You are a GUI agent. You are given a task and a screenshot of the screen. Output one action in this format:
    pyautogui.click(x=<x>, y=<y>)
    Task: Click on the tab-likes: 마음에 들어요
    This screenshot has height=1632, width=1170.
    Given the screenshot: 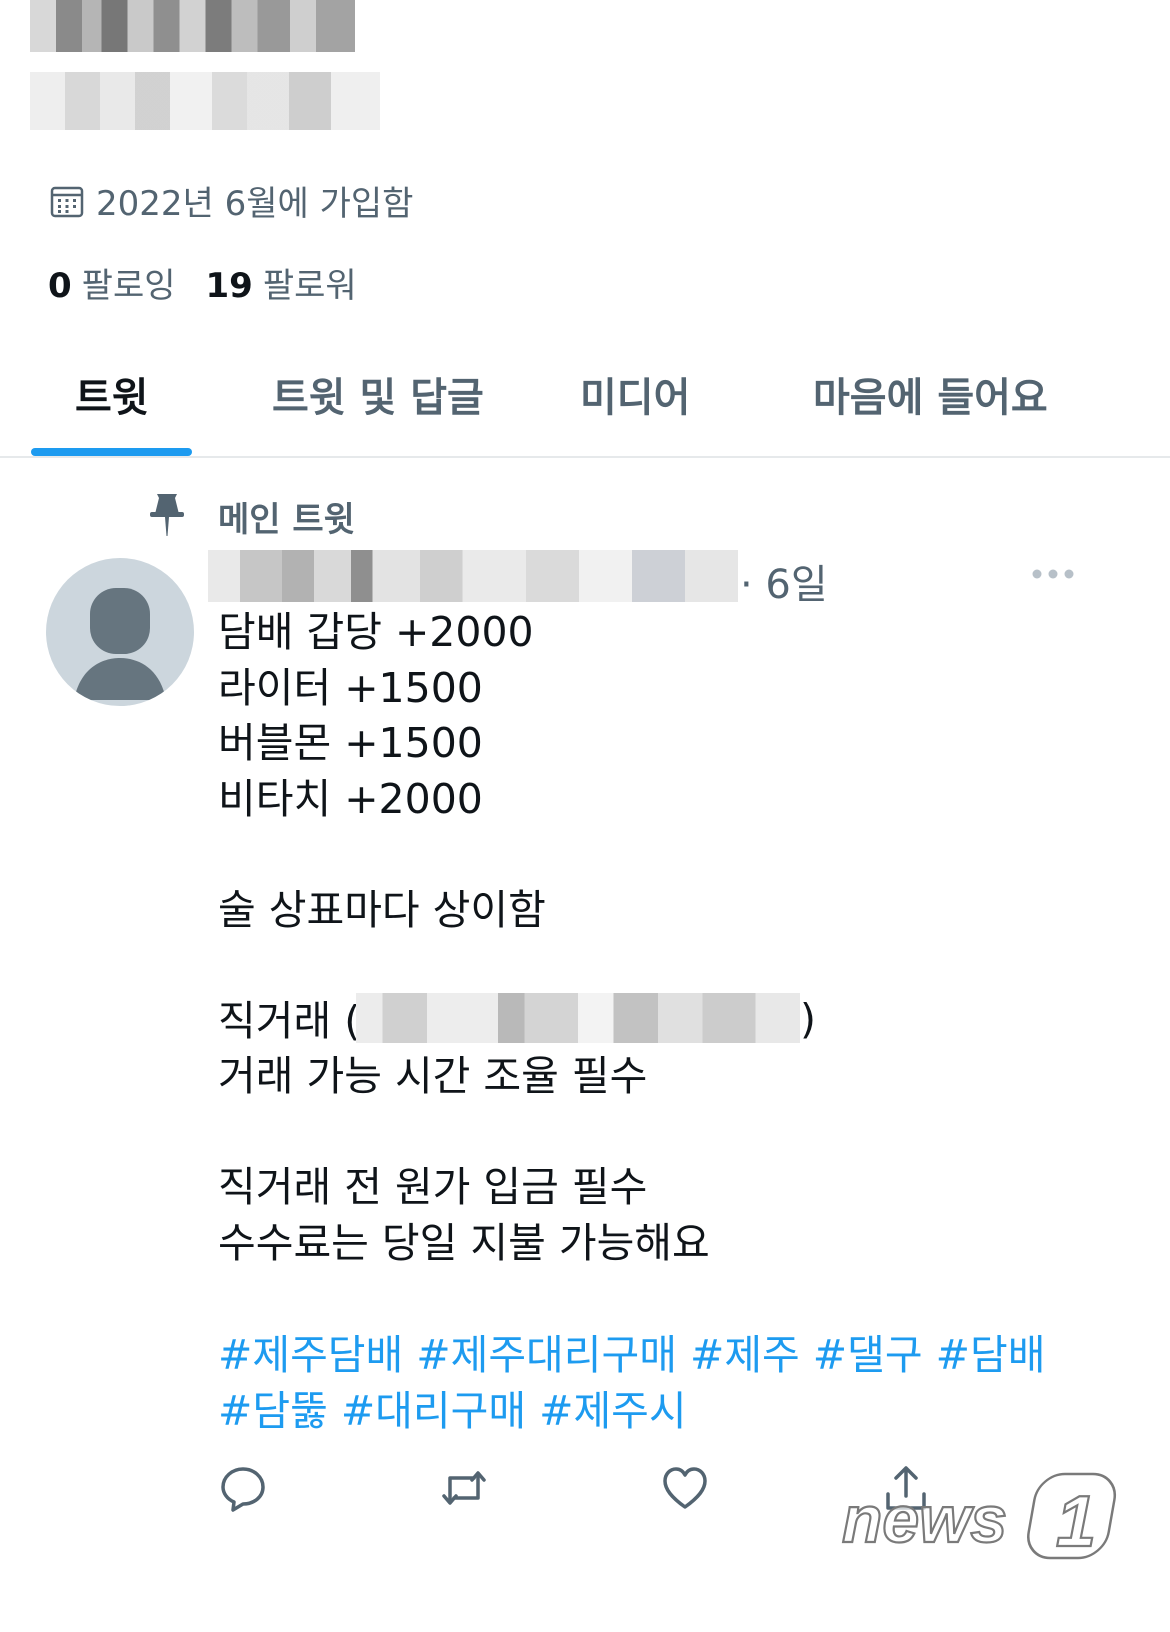 What is the action you would take?
    pyautogui.click(x=930, y=394)
    